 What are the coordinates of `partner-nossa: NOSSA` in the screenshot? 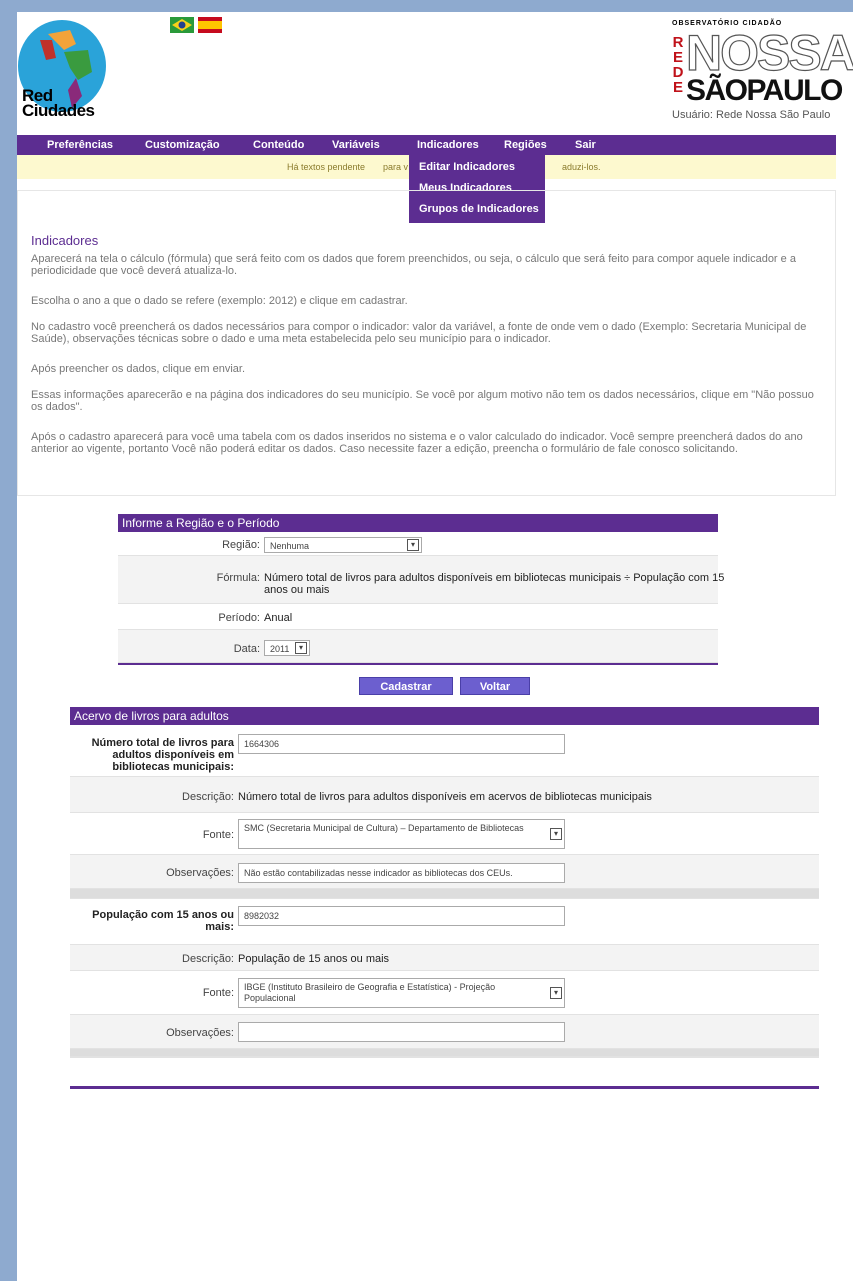 It's located at (769, 53).